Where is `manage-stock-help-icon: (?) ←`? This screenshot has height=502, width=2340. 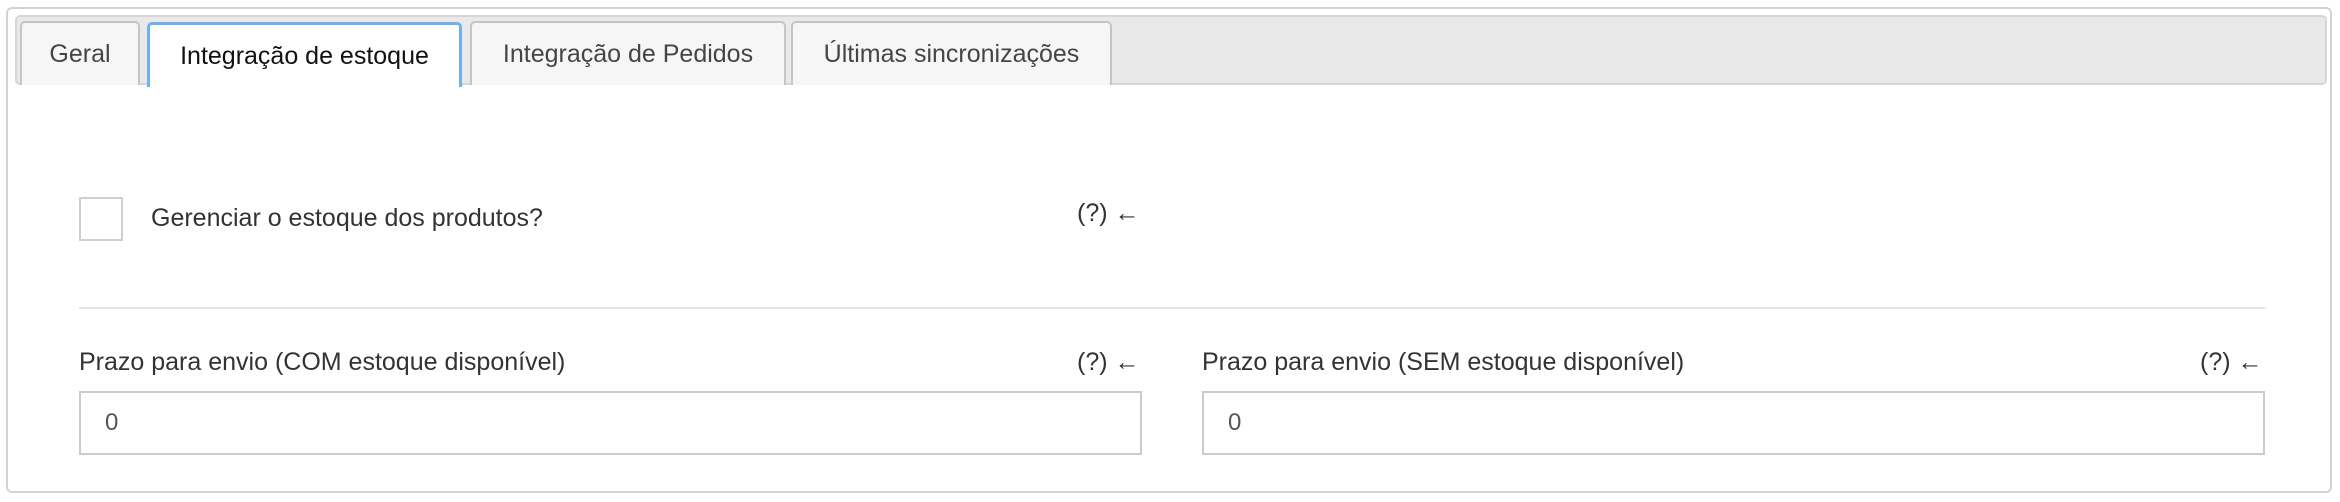 manage-stock-help-icon: (?) ← is located at coordinates (1108, 213).